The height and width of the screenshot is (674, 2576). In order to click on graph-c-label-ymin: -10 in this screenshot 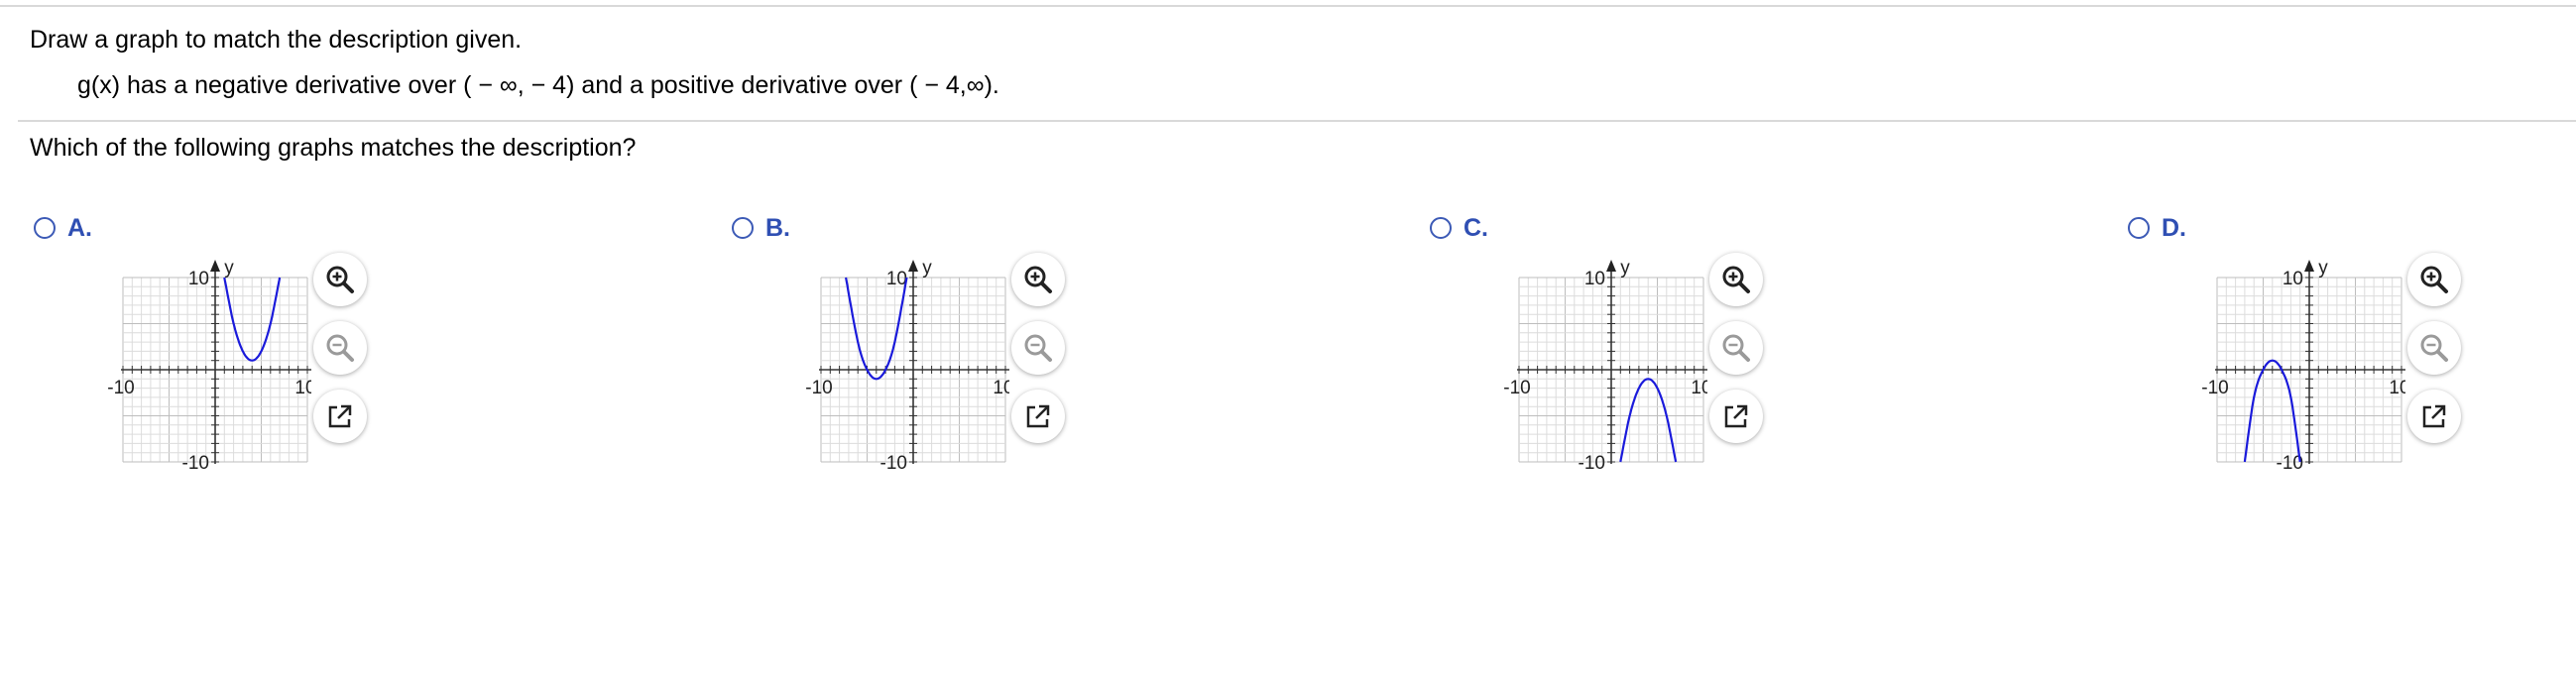, I will do `click(1592, 461)`.